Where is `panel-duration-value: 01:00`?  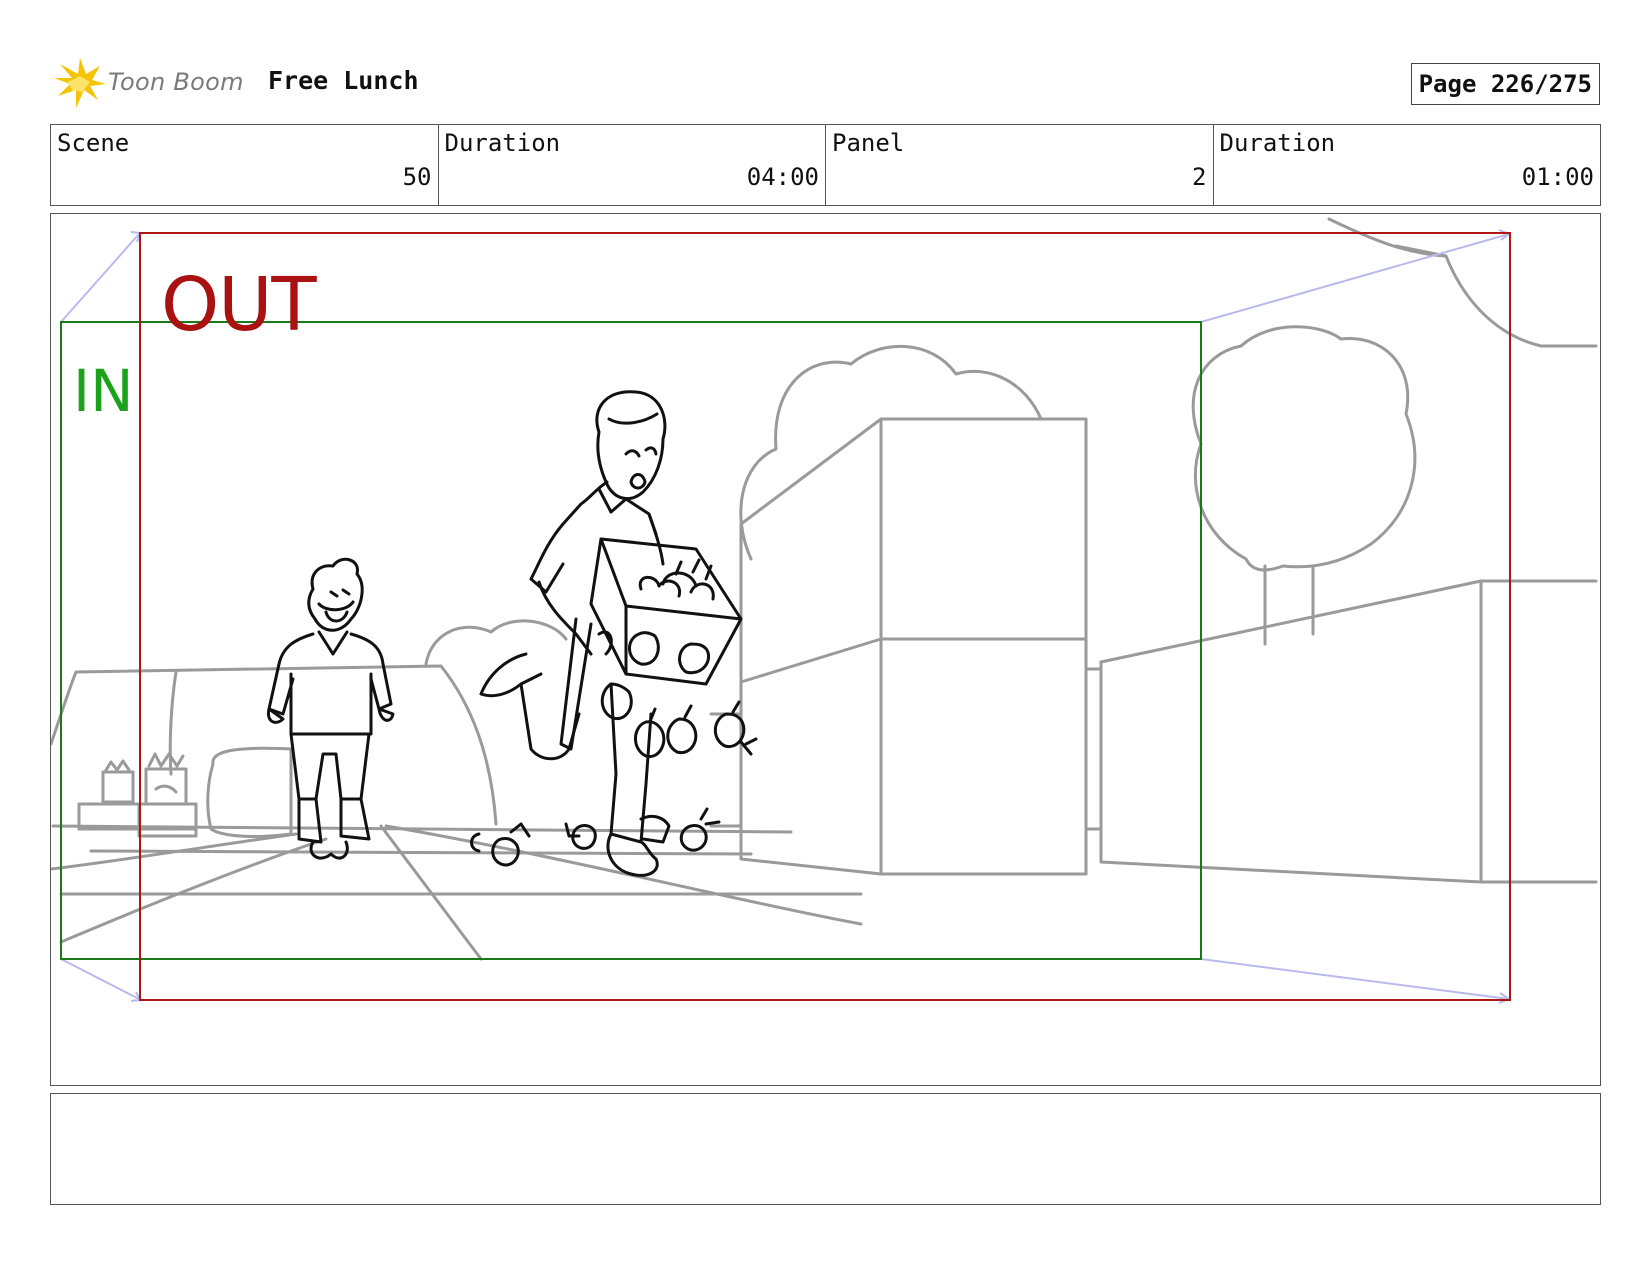 panel-duration-value: 01:00 is located at coordinates (1557, 177).